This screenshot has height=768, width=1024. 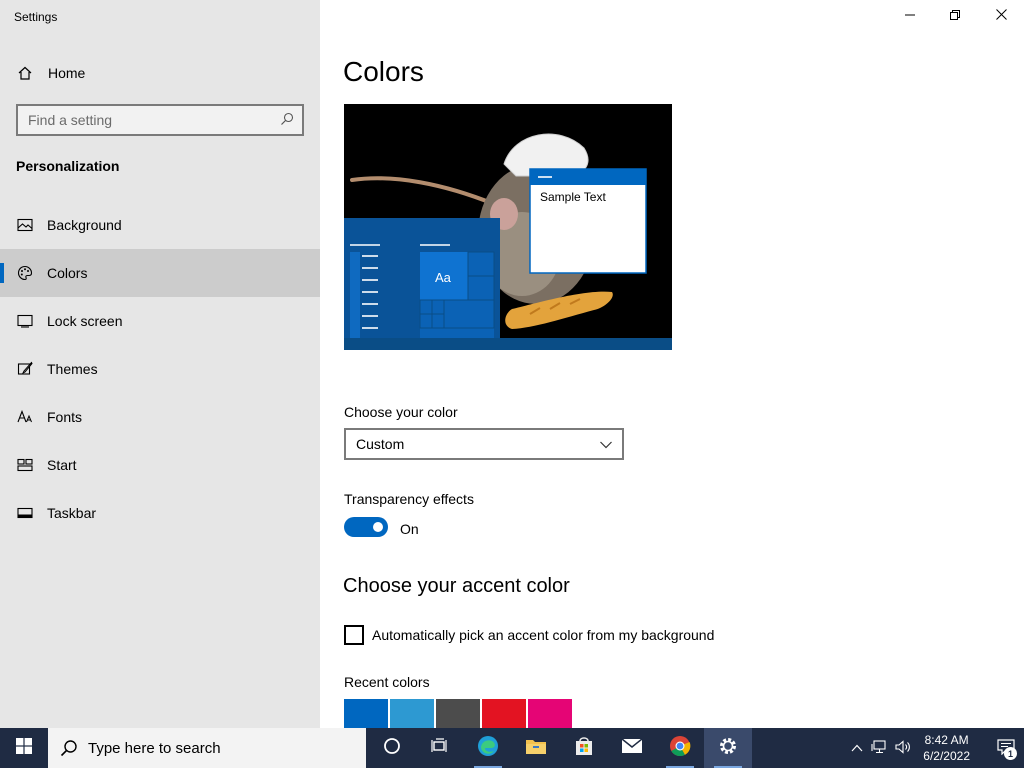 What do you see at coordinates (25, 513) in the screenshot?
I see `taskbar-icon` at bounding box center [25, 513].